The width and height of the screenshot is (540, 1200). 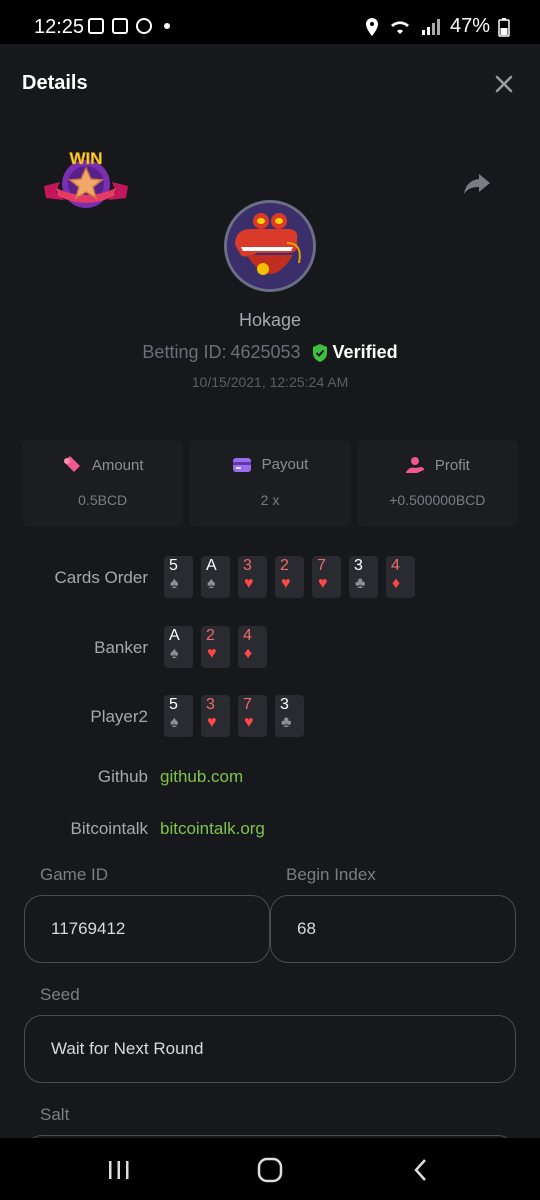 What do you see at coordinates (127, 1048) in the screenshot?
I see `seed-value: Wait for Next Round` at bounding box center [127, 1048].